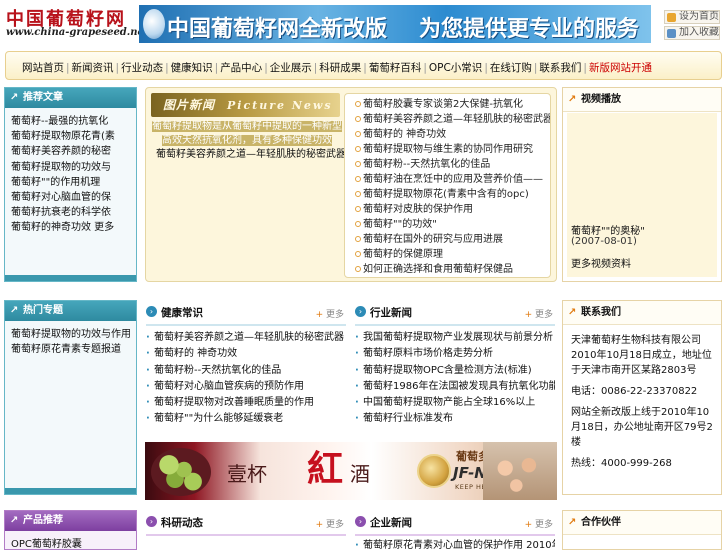 The width and height of the screenshot is (727, 554). I want to click on nav-item: 科研成果, so click(340, 67).